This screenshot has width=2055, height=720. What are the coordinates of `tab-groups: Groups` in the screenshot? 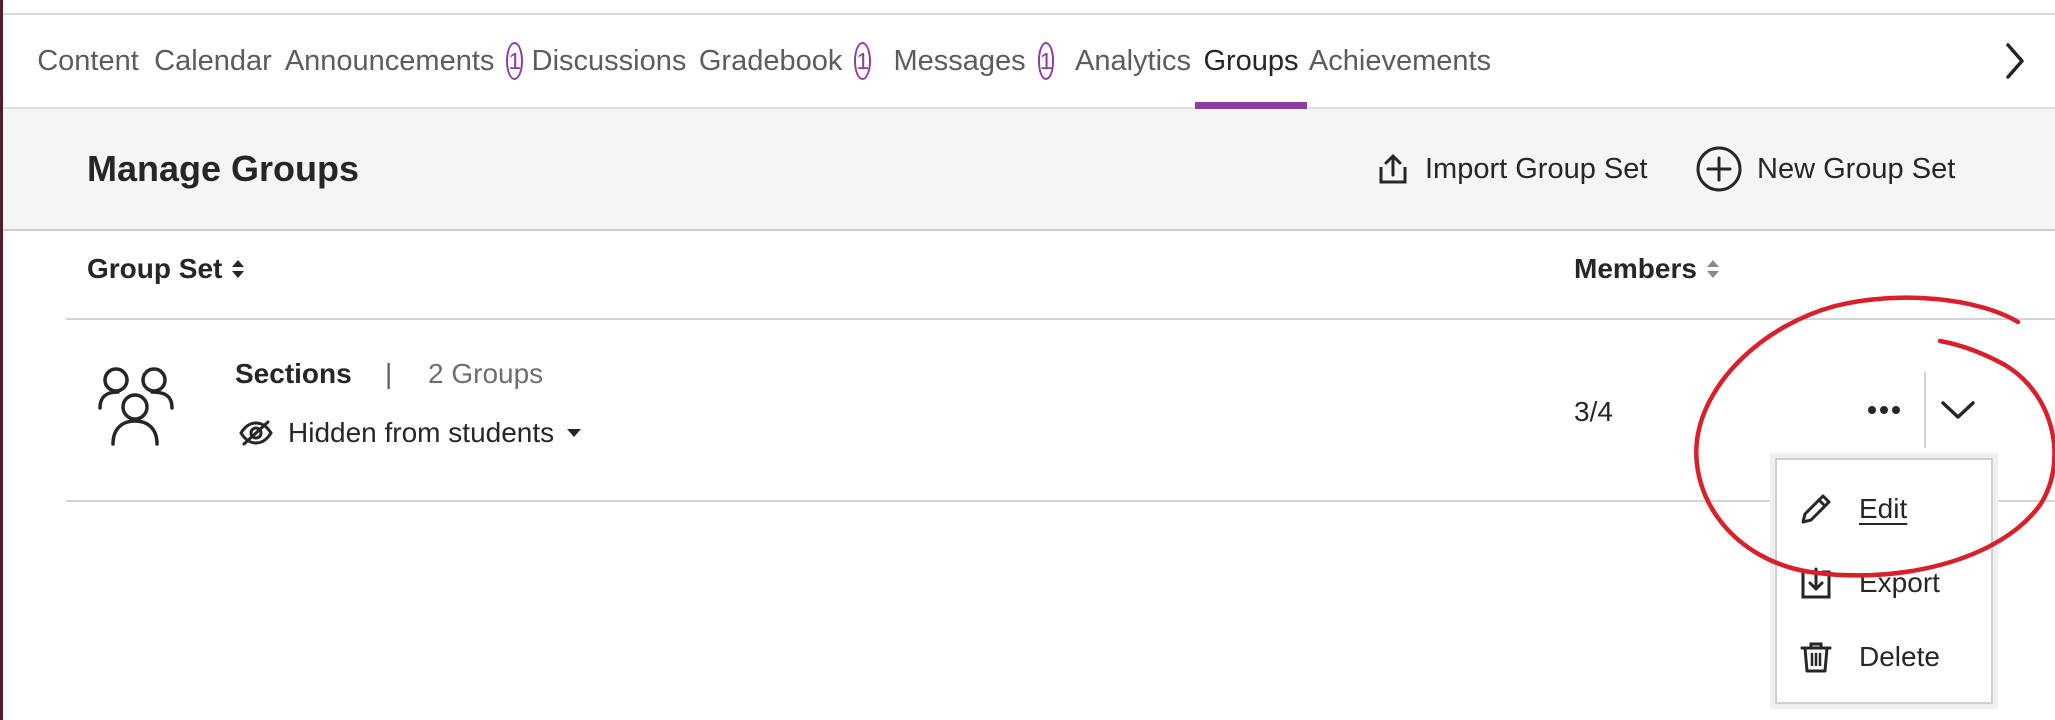 It's located at (1251, 62).